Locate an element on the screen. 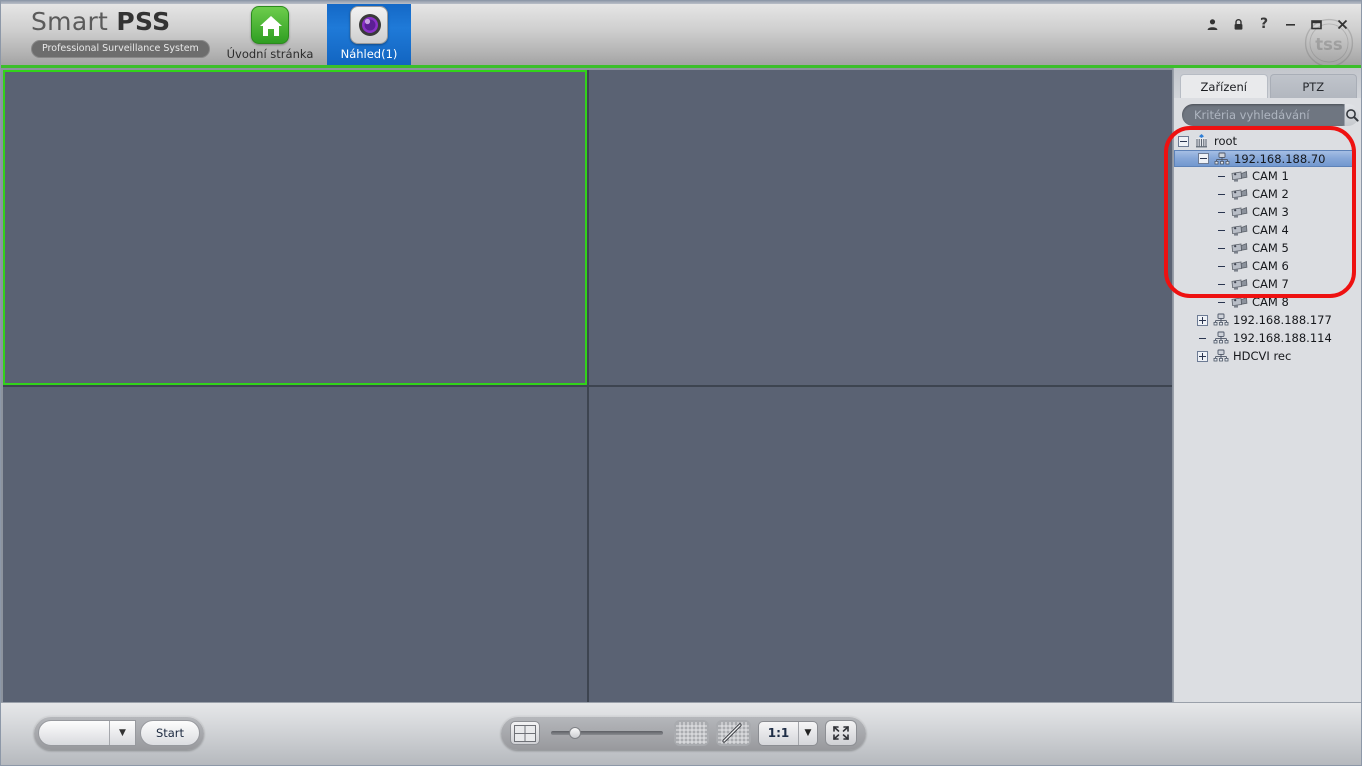 This screenshot has height=766, width=1362. tree-item-label: HDCVI rec is located at coordinates (1262, 356).